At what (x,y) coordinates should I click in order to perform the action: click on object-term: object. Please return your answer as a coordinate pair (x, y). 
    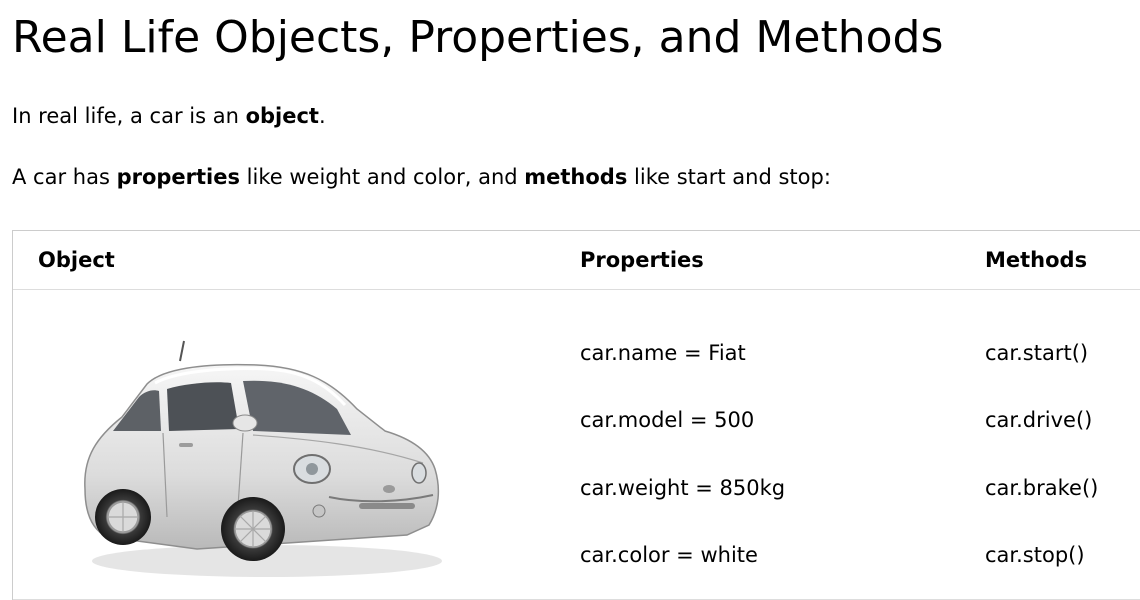
    Looking at the image, I should click on (282, 116).